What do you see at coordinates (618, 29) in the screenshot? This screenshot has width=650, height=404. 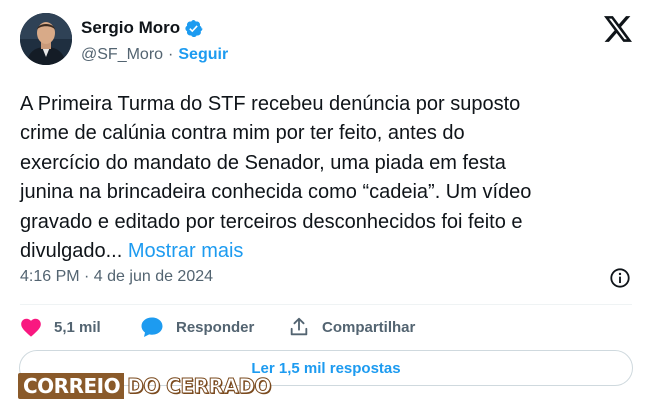 I see `x-logo-icon` at bounding box center [618, 29].